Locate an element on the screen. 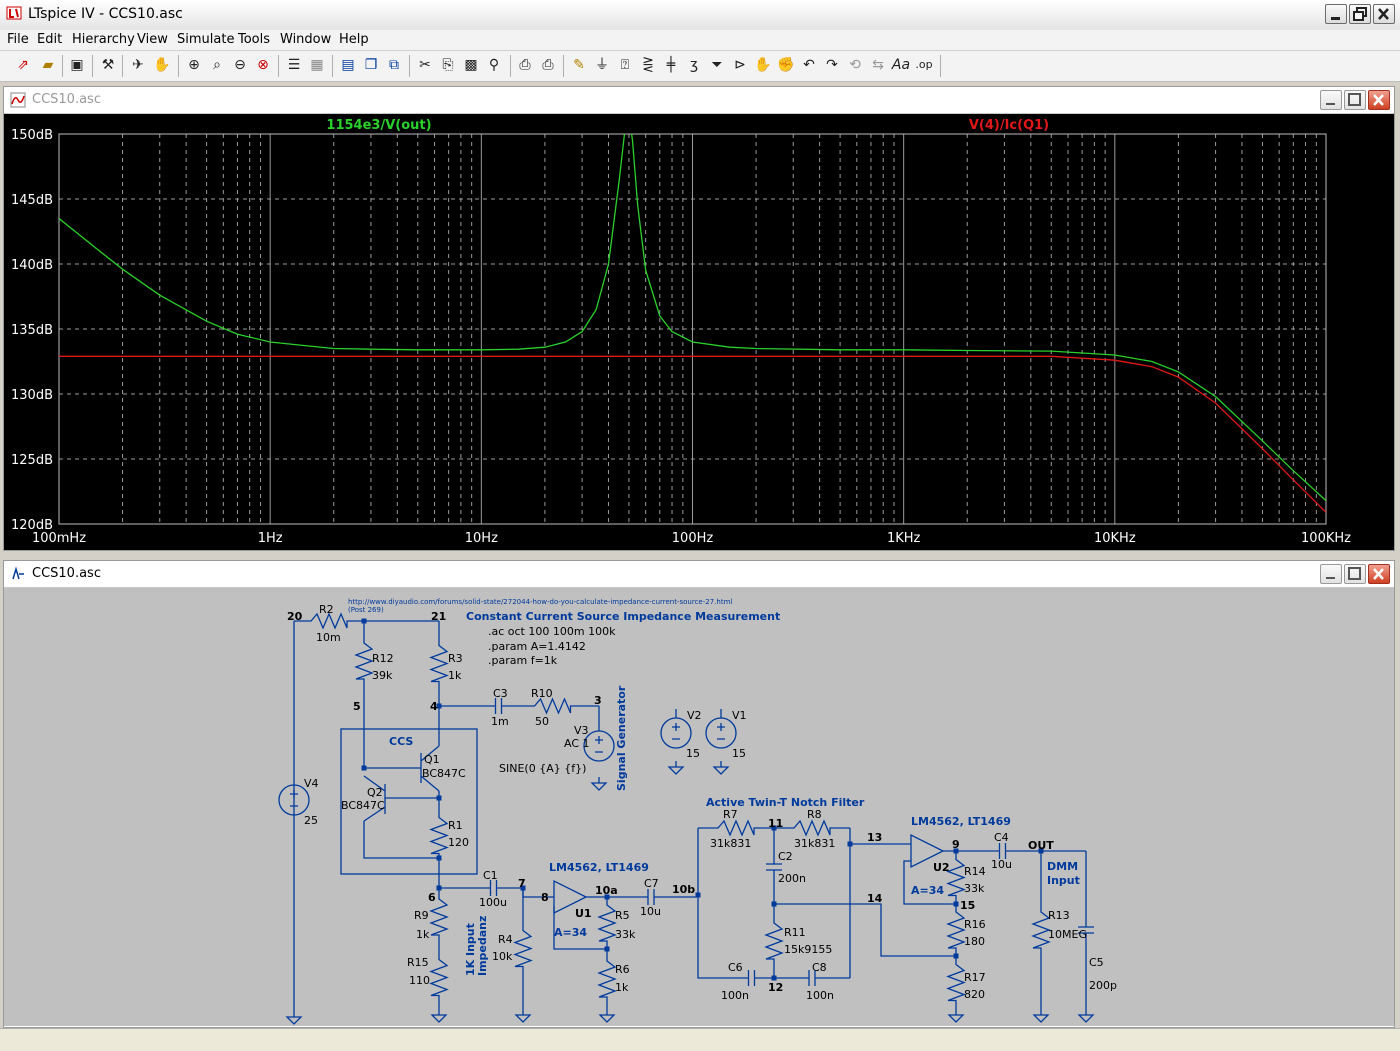 The height and width of the screenshot is (1051, 1400). label-icon: ⍰ is located at coordinates (625, 65).